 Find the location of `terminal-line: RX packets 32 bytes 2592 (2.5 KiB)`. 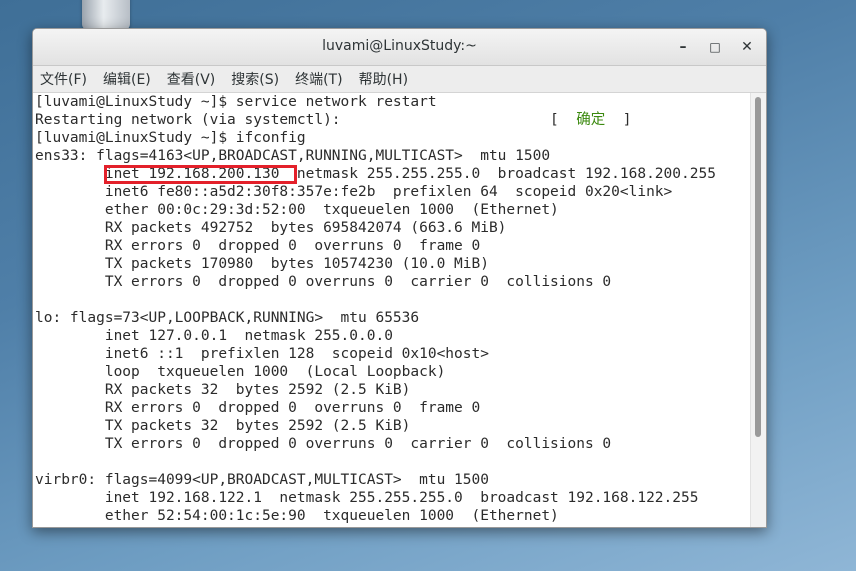

terminal-line: RX packets 32 bytes 2592 (2.5 KiB) is located at coordinates (223, 390).